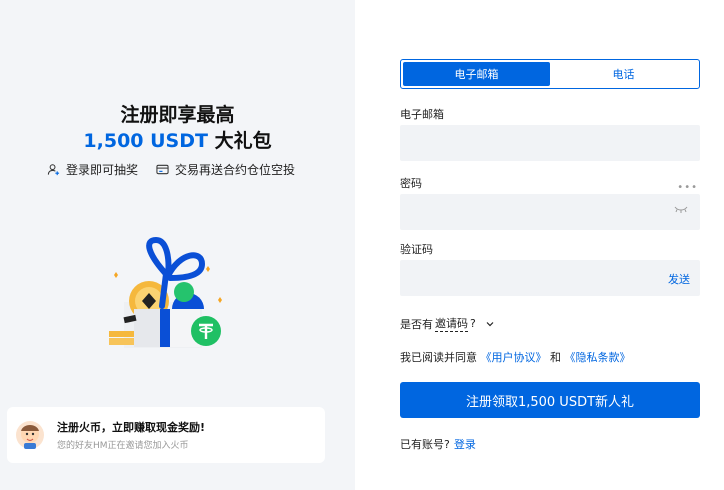  I want to click on feature-label: 交易再送合约仓位空投, so click(235, 170).